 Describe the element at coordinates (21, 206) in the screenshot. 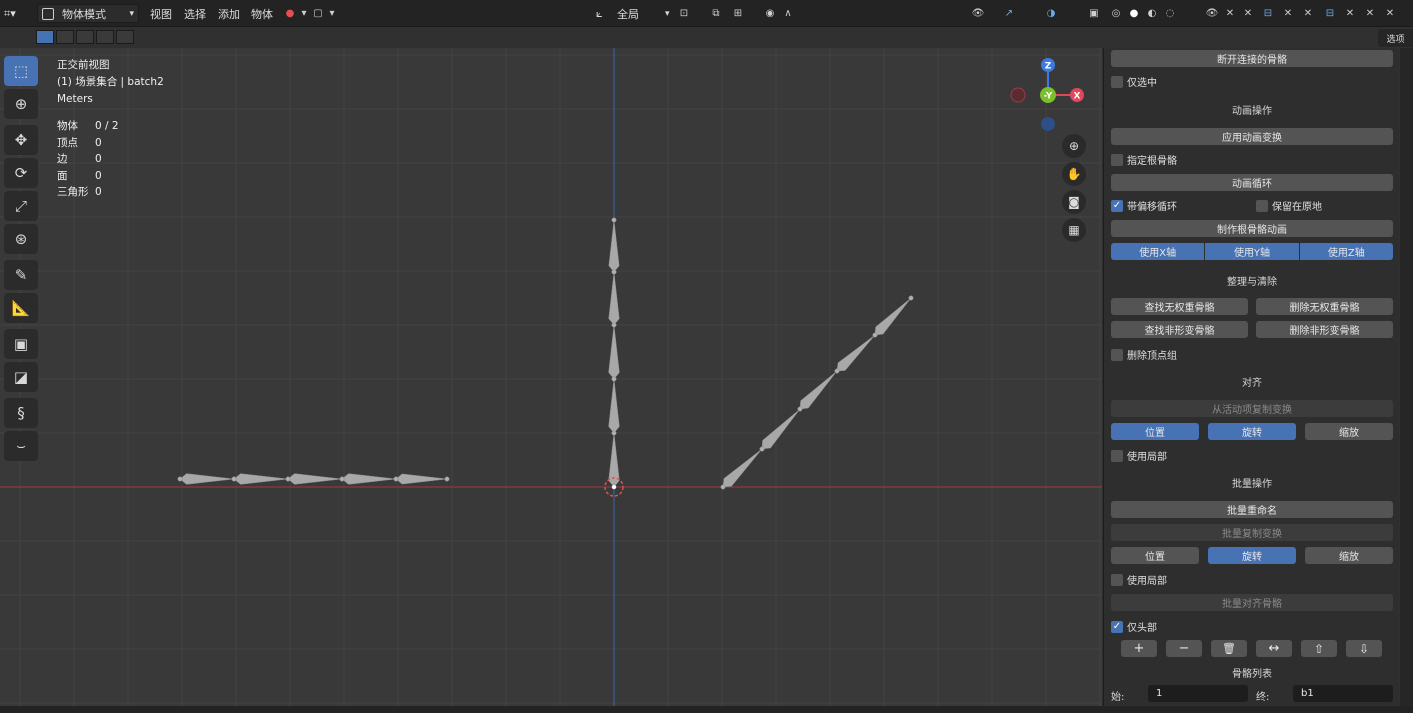

I see `scale-tool: ⤢` at that location.